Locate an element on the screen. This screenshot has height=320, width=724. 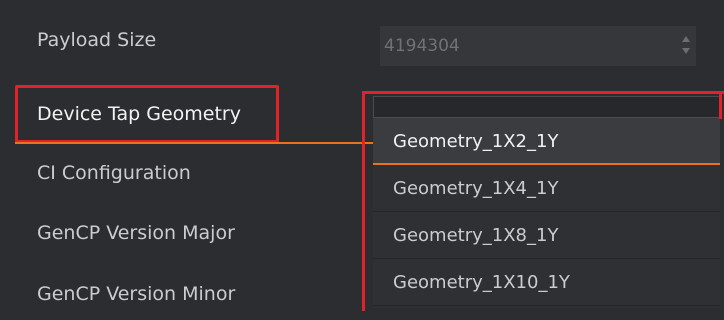
selected-row-underline is located at coordinates (195, 143).